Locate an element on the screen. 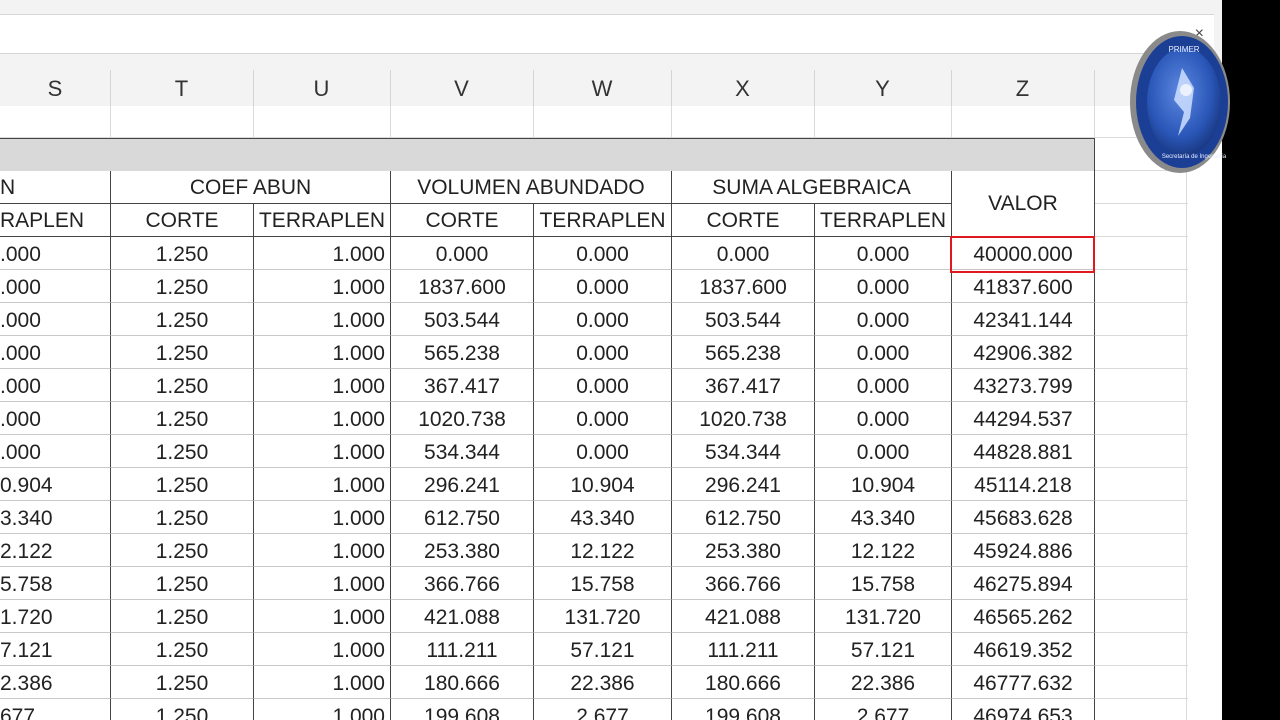 Image resolution: width=1280 pixels, height=720 pixels. cell-s: 677 is located at coordinates (55, 709).